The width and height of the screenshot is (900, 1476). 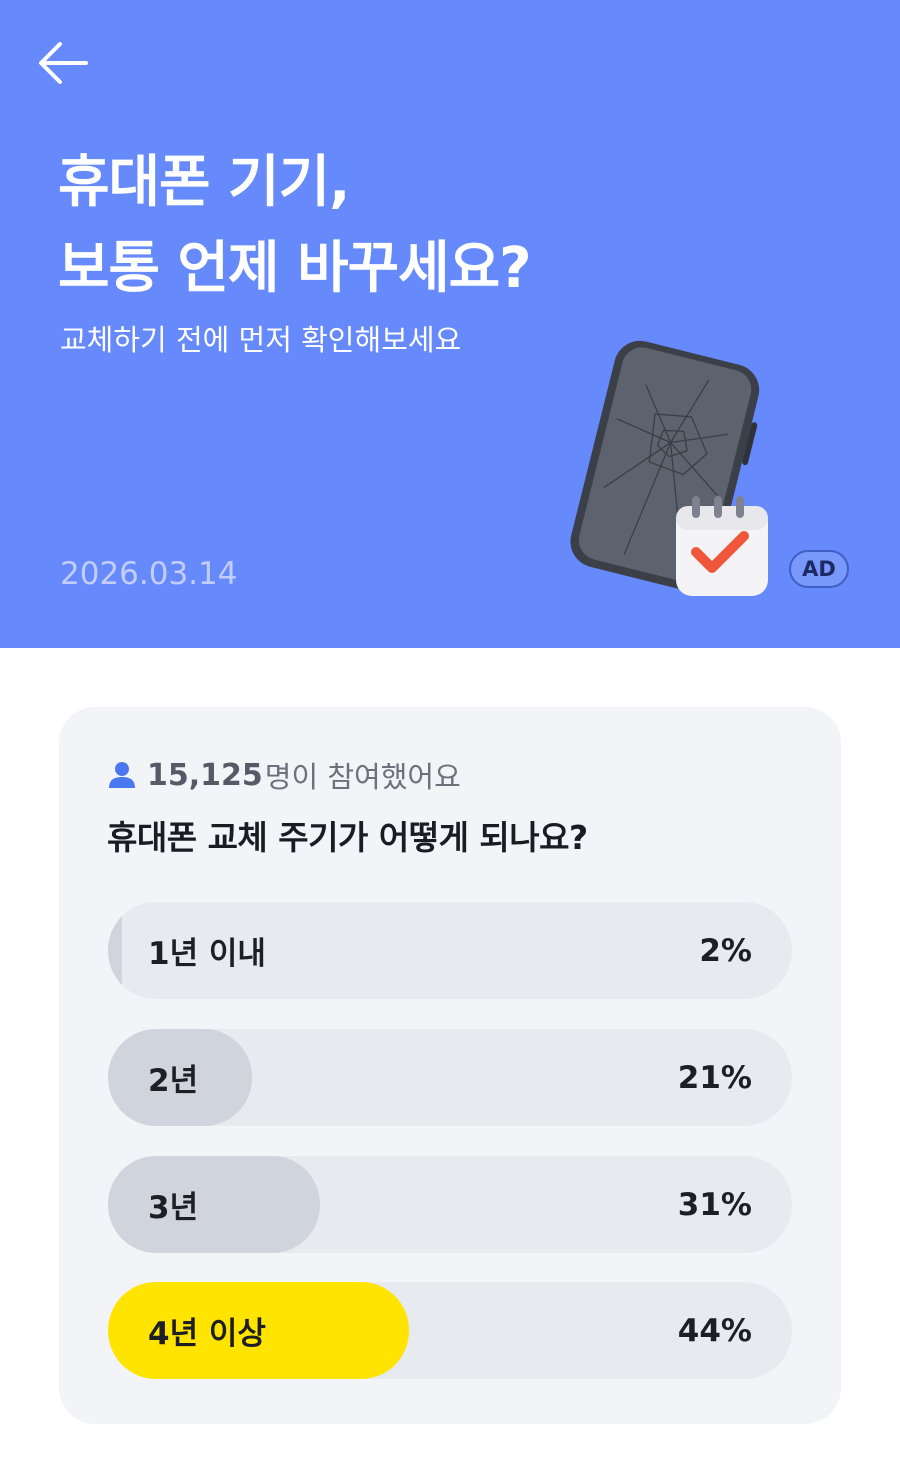 I want to click on poll-option-2: 2년 21%, so click(x=450, y=1077).